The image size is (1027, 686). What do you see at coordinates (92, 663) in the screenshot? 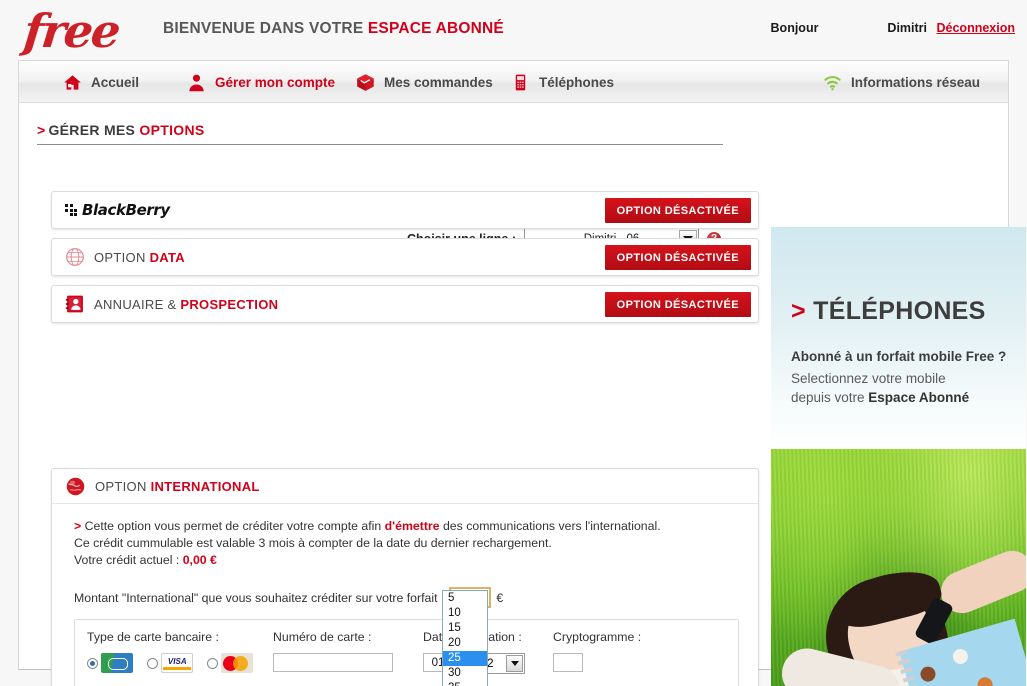
I see `radio-card-cb` at bounding box center [92, 663].